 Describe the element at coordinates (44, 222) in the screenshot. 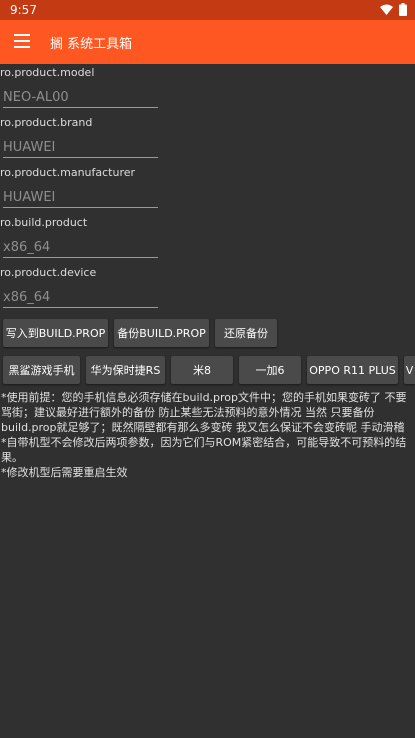

I see `field-label-build-product: ro.build.product` at that location.